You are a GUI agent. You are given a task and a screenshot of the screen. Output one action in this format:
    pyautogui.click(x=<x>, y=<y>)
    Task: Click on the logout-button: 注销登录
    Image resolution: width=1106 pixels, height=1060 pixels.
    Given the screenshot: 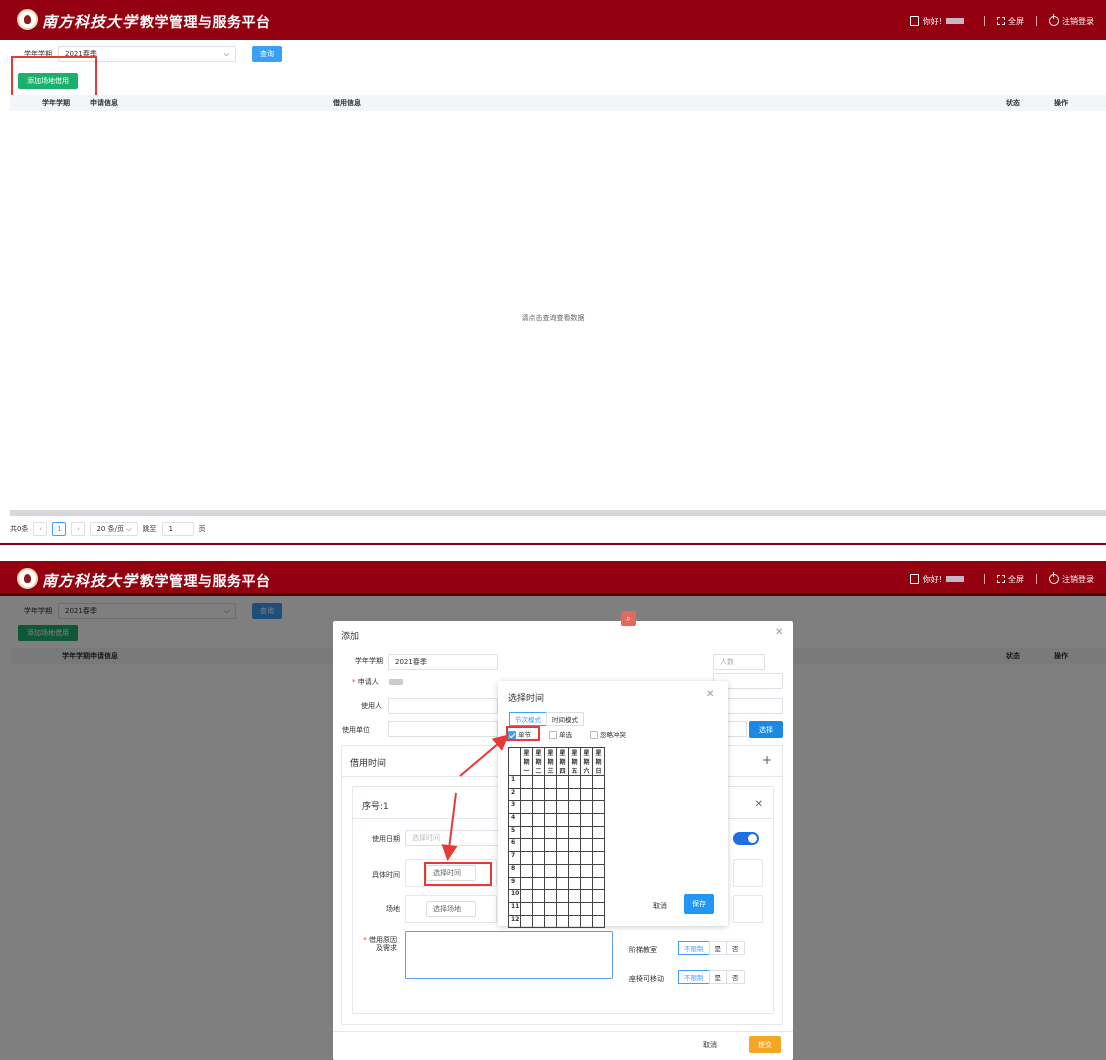 What is the action you would take?
    pyautogui.click(x=1078, y=21)
    